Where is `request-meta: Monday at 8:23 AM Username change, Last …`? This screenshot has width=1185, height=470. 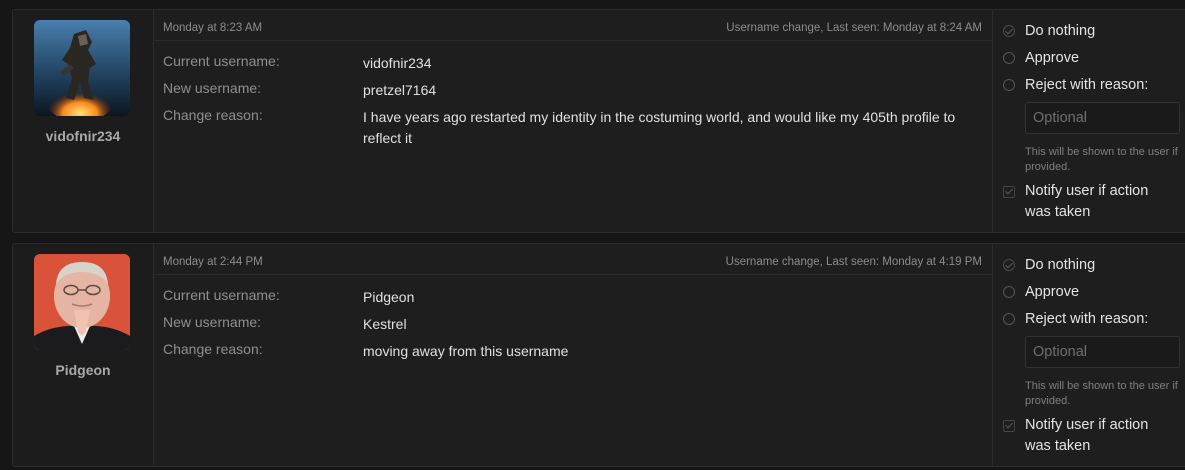 request-meta: Monday at 8:23 AM Username change, Last … is located at coordinates (573, 25).